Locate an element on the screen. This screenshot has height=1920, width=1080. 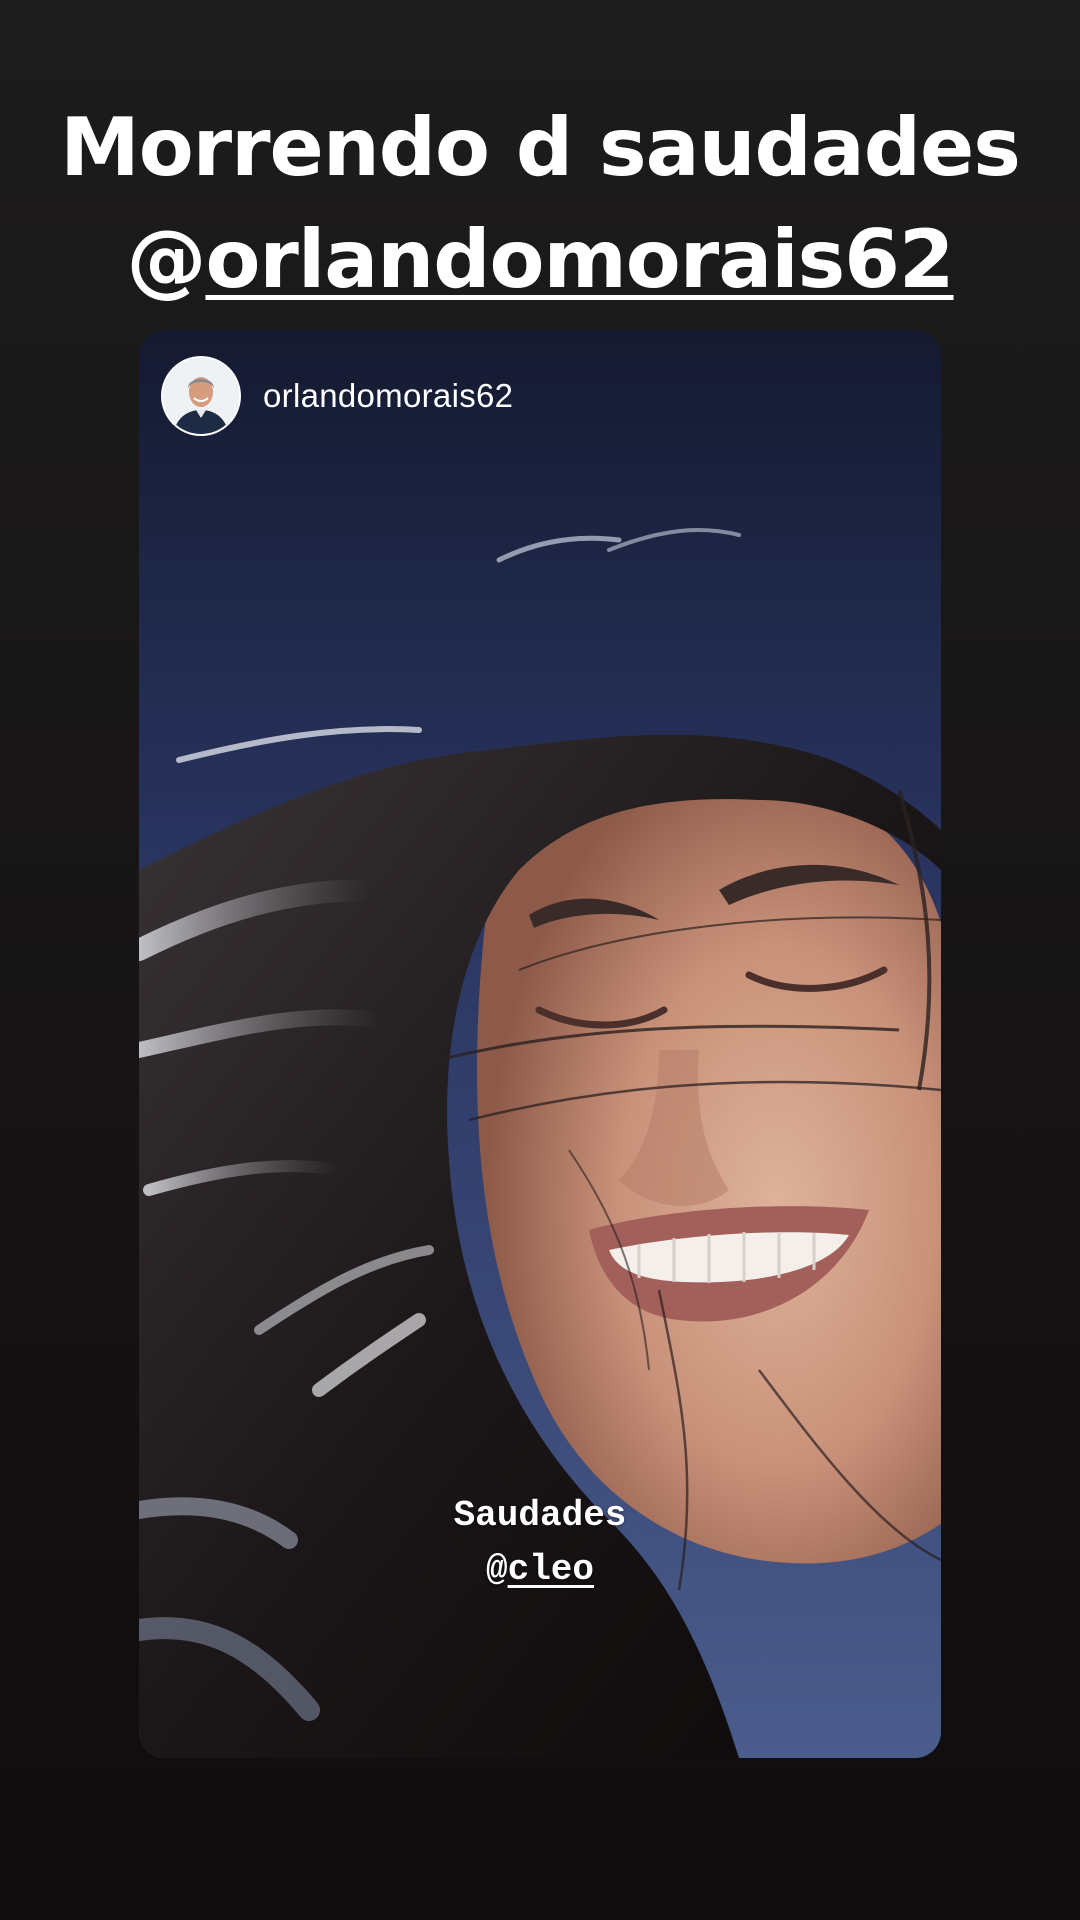
story-caption-text: Morrendo d saudades is located at coordinates (540, 148).